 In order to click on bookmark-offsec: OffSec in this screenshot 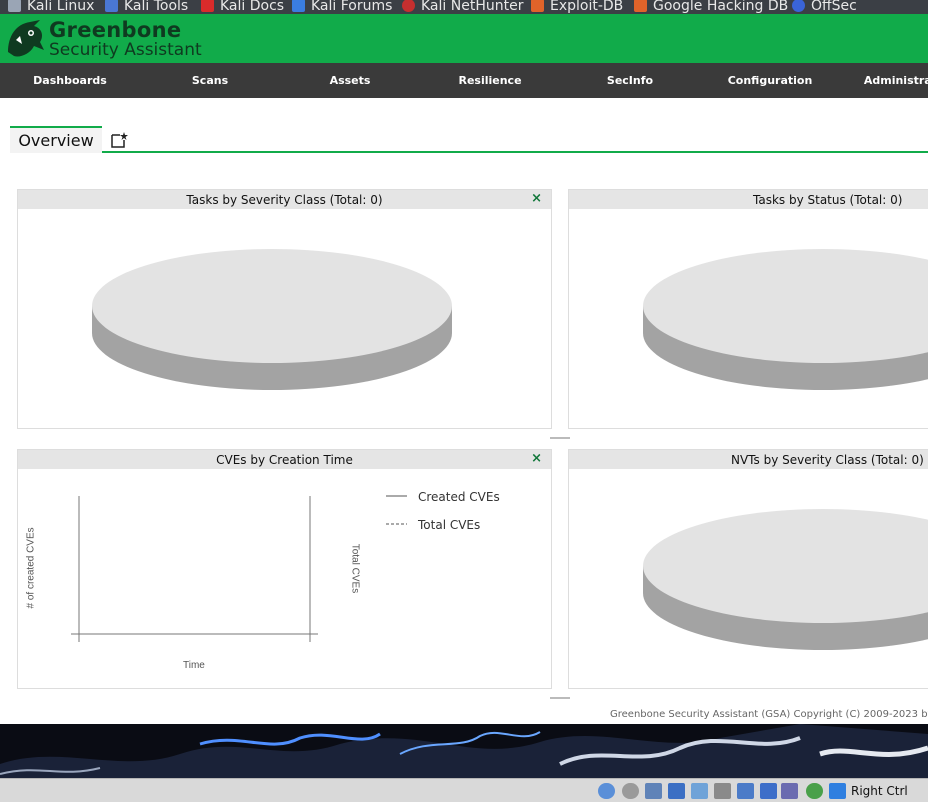, I will do `click(824, 7)`.